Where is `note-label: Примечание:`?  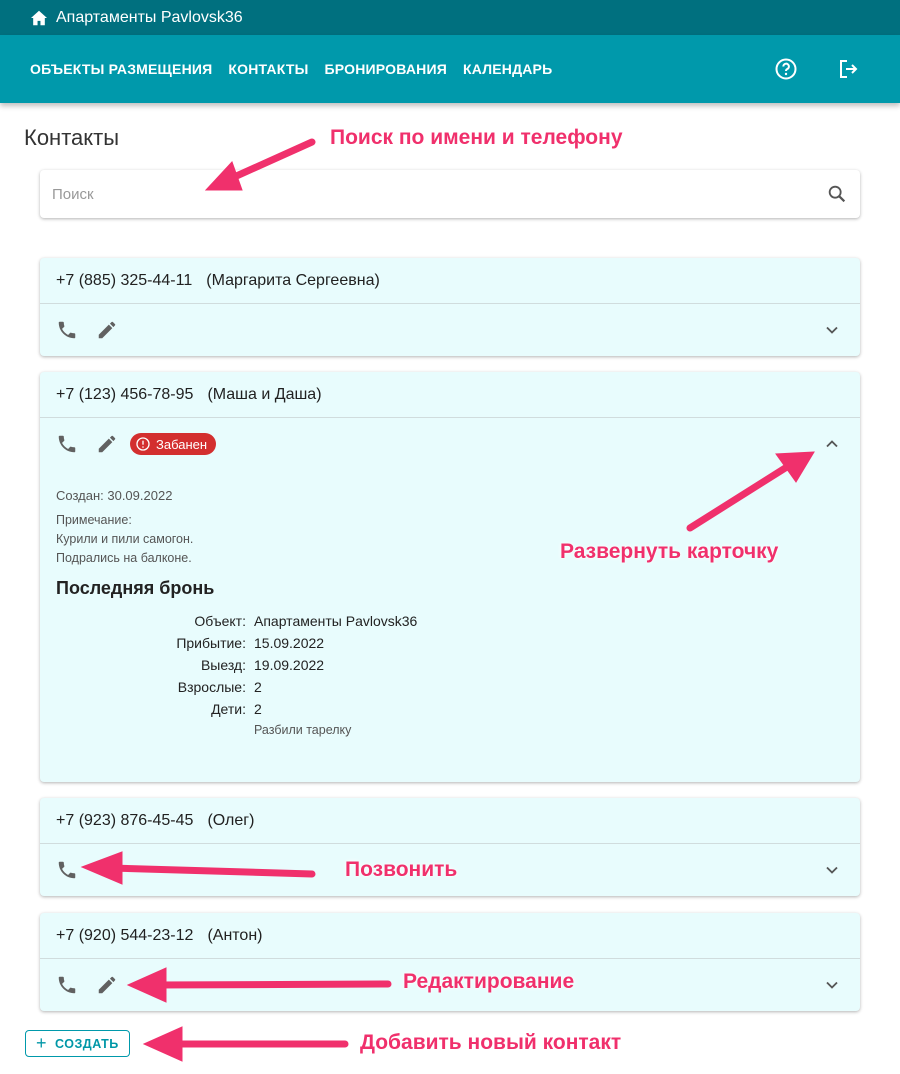 note-label: Примечание: is located at coordinates (94, 520).